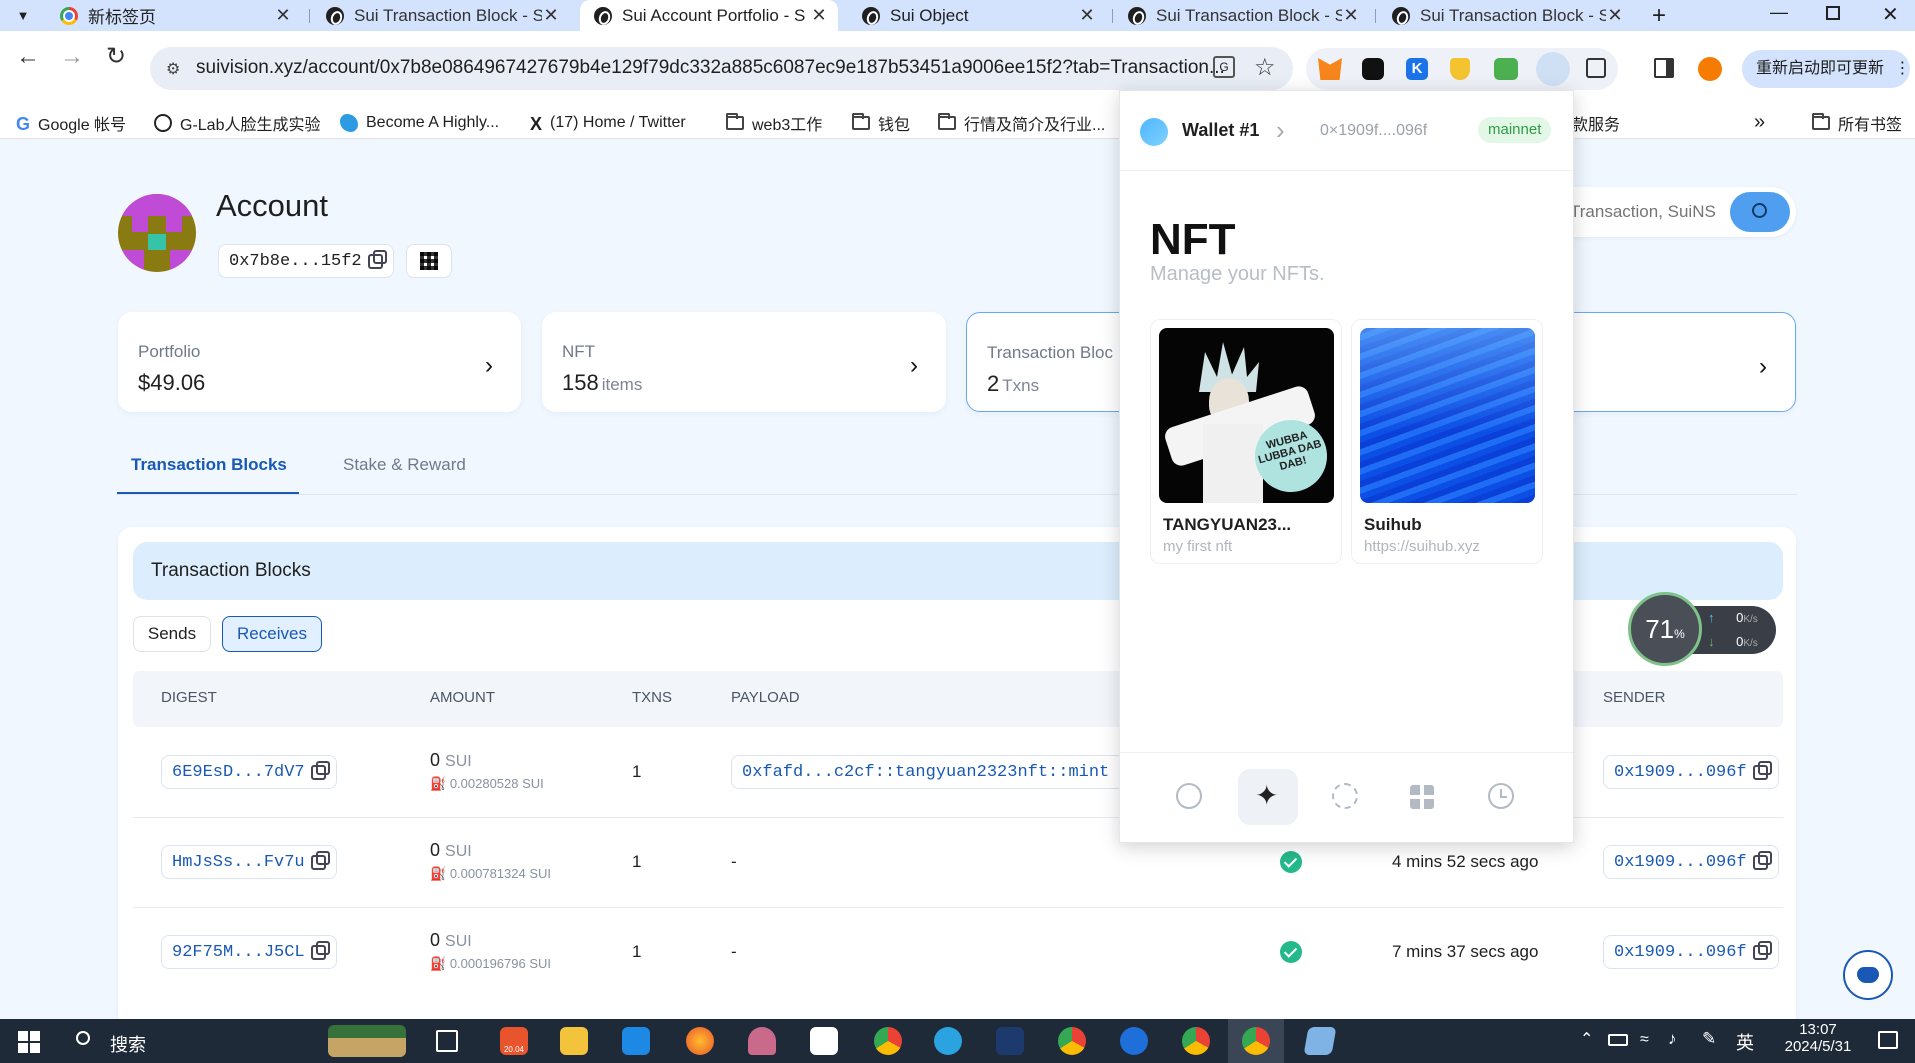 The image size is (1915, 1063). I want to click on tray-overflow-icon: ⌃, so click(1586, 1039).